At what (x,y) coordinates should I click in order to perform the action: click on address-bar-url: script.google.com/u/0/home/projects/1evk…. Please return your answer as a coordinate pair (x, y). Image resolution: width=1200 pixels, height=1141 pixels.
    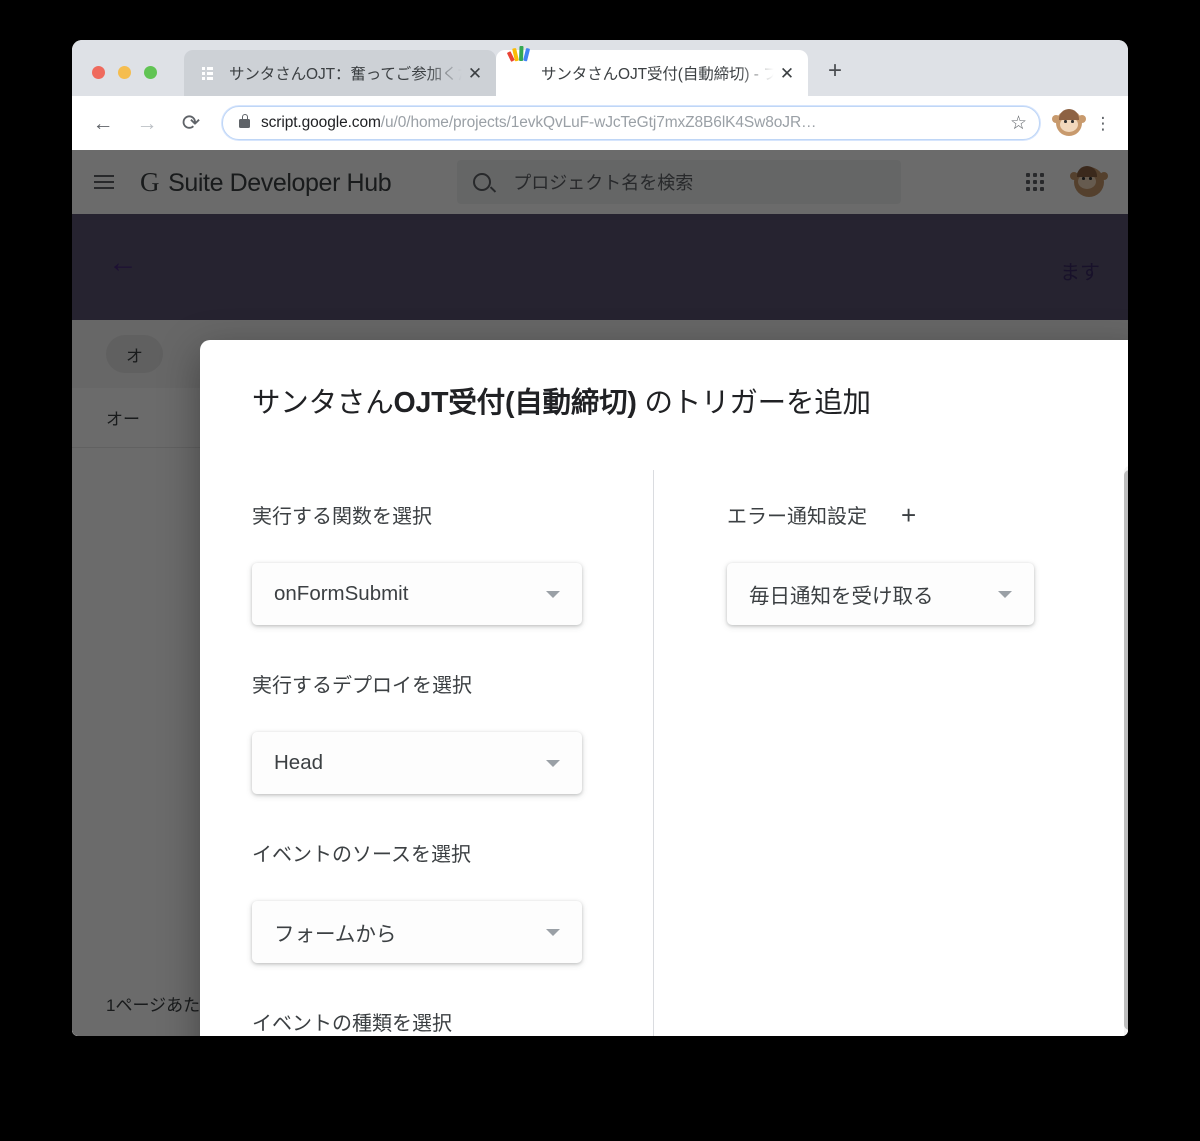
    Looking at the image, I should click on (633, 123).